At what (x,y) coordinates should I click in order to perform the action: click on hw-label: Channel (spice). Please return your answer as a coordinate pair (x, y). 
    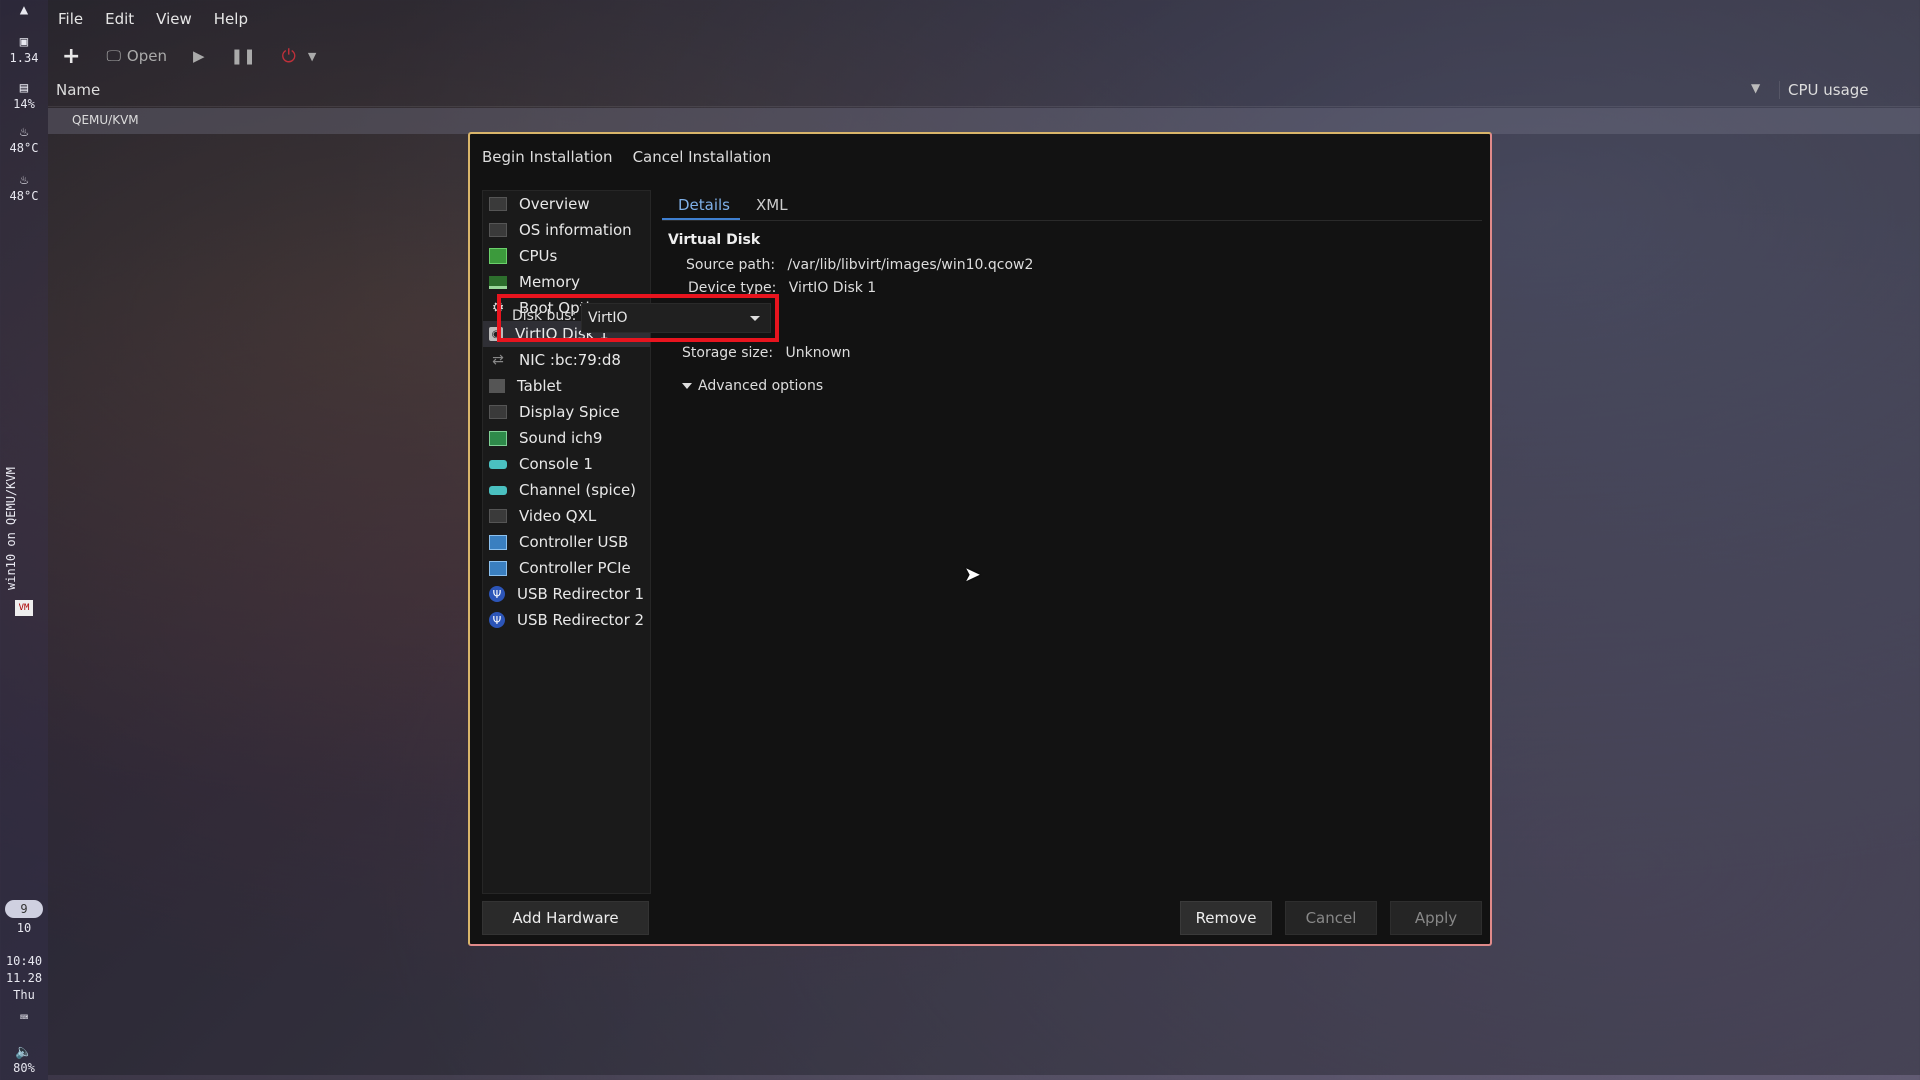
    Looking at the image, I should click on (578, 490).